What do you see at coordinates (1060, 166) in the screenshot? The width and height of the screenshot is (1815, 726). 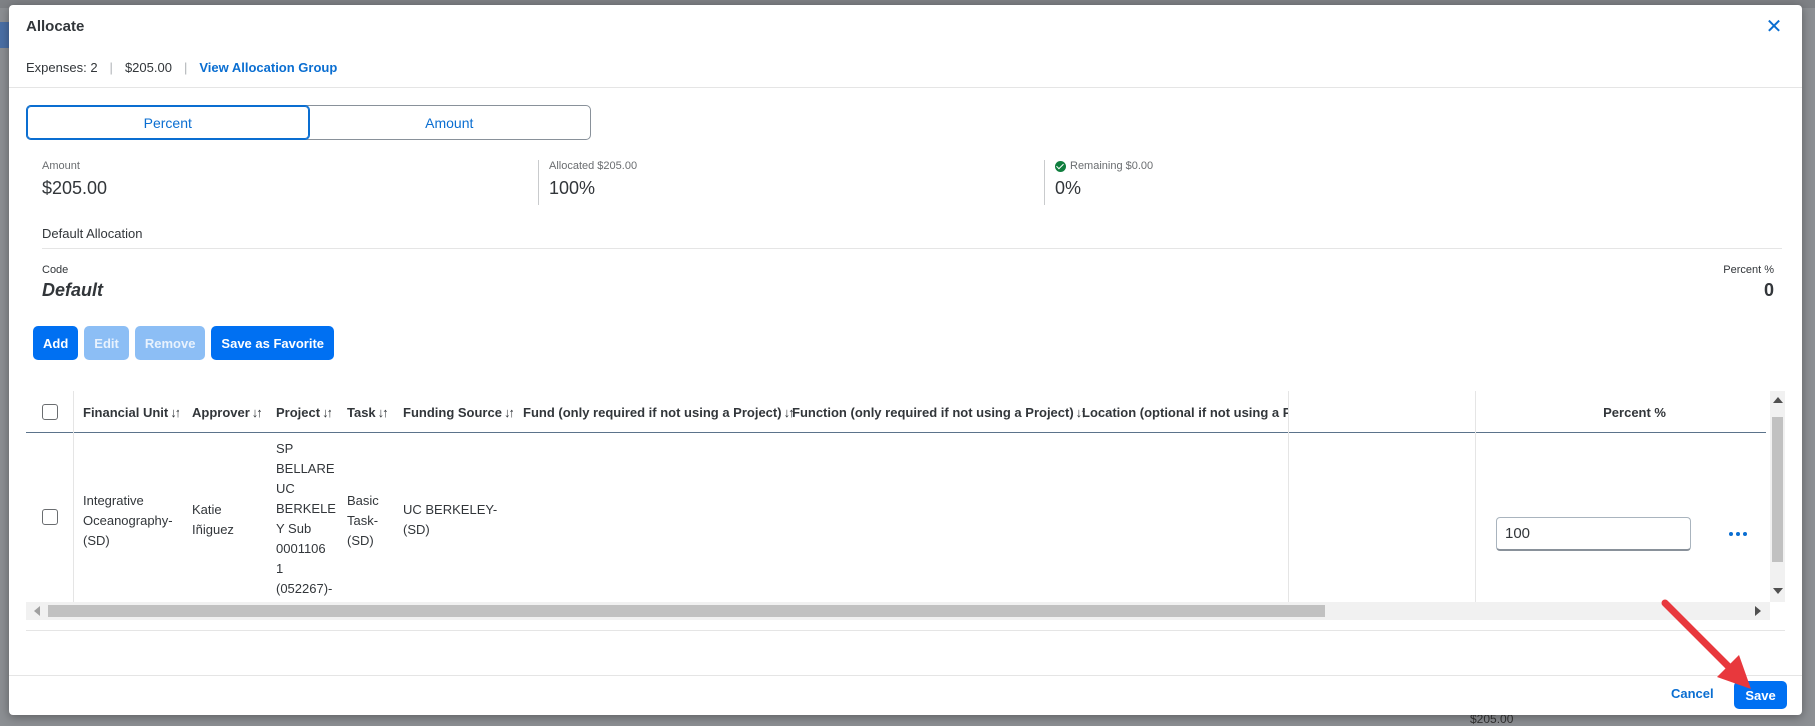 I see `check-circle-icon` at bounding box center [1060, 166].